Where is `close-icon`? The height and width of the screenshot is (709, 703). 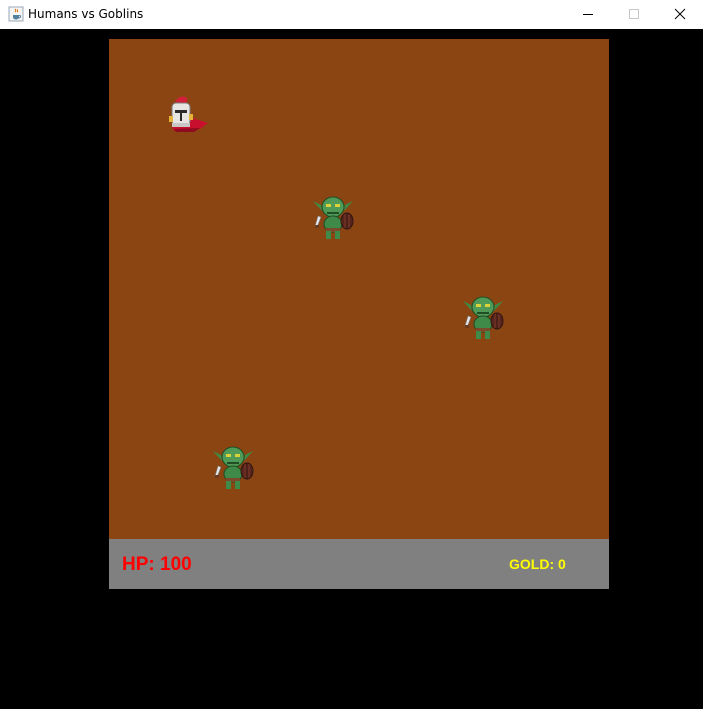
close-icon is located at coordinates (680, 14).